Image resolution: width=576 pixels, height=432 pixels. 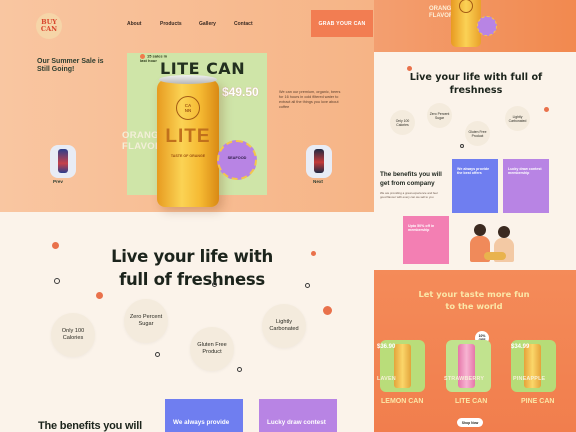 What do you see at coordinates (471, 401) in the screenshot?
I see `lite-can-name: LITE CAN` at bounding box center [471, 401].